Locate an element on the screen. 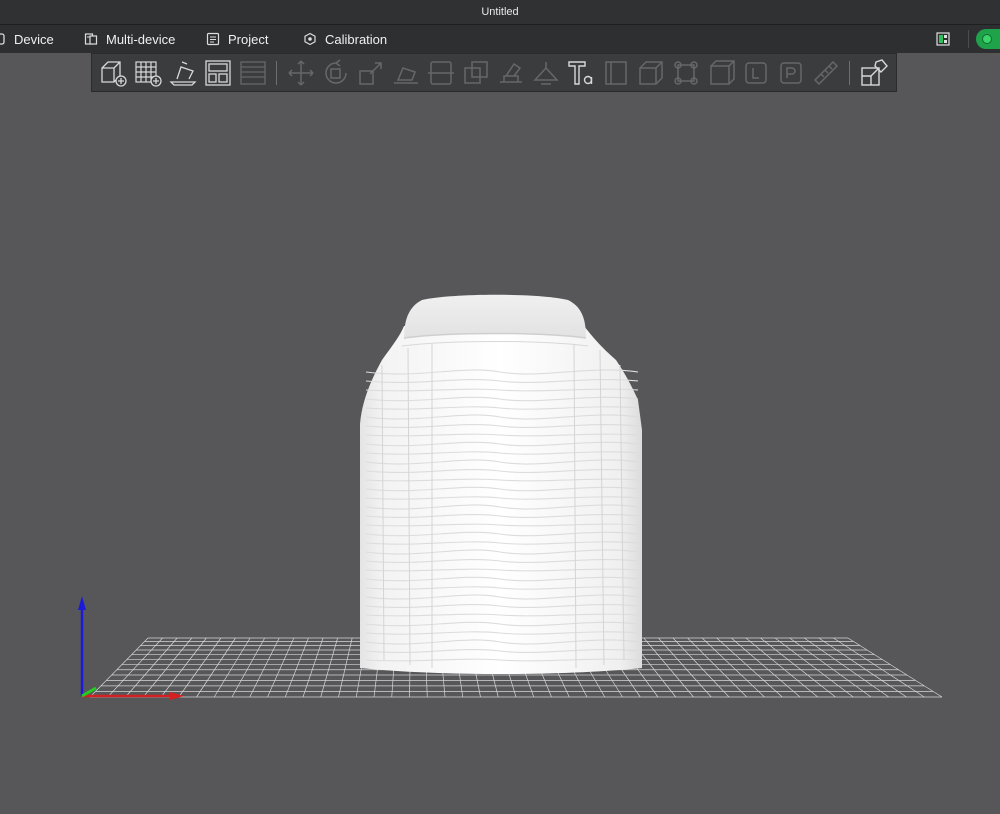 The height and width of the screenshot is (814, 1000). text-icon is located at coordinates (579, 72).